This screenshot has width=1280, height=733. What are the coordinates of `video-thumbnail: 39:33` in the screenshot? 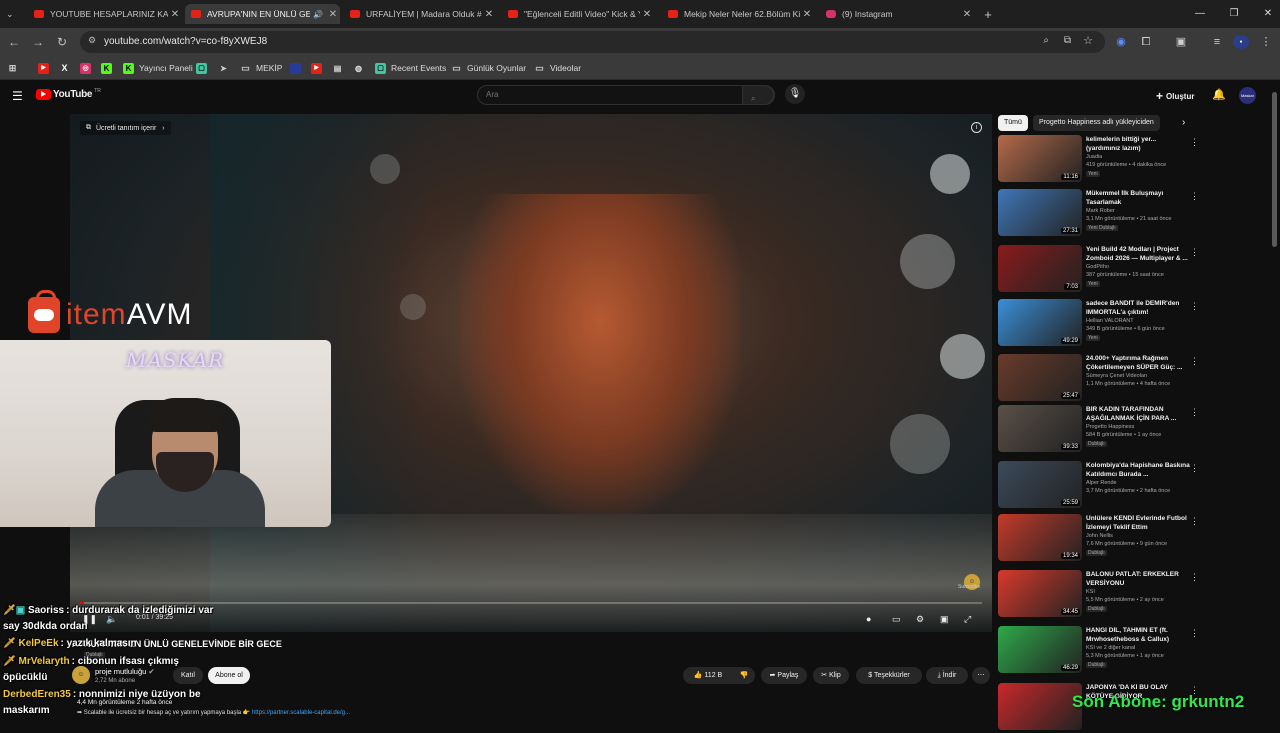 It's located at (1040, 428).